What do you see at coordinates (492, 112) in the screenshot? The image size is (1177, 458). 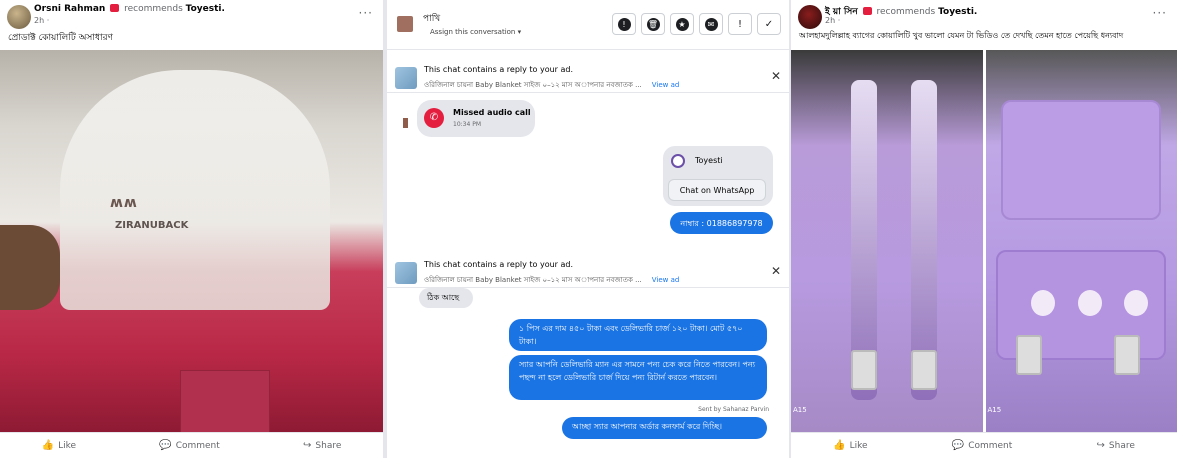 I see `missed-call-title: Missed audio call` at bounding box center [492, 112].